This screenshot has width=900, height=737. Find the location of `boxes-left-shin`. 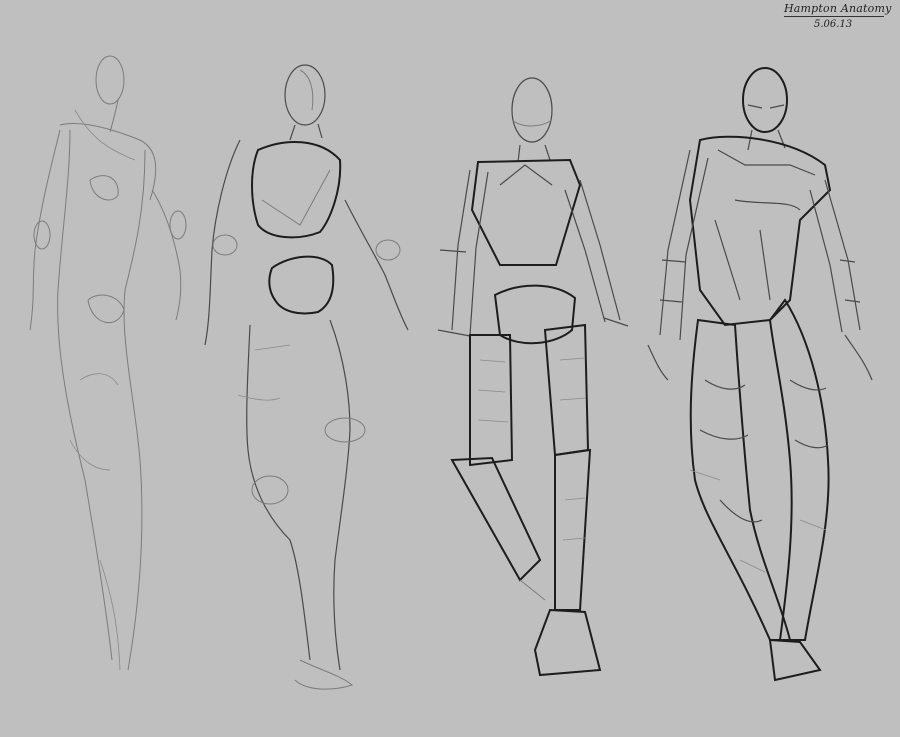

boxes-left-shin is located at coordinates (496, 519).